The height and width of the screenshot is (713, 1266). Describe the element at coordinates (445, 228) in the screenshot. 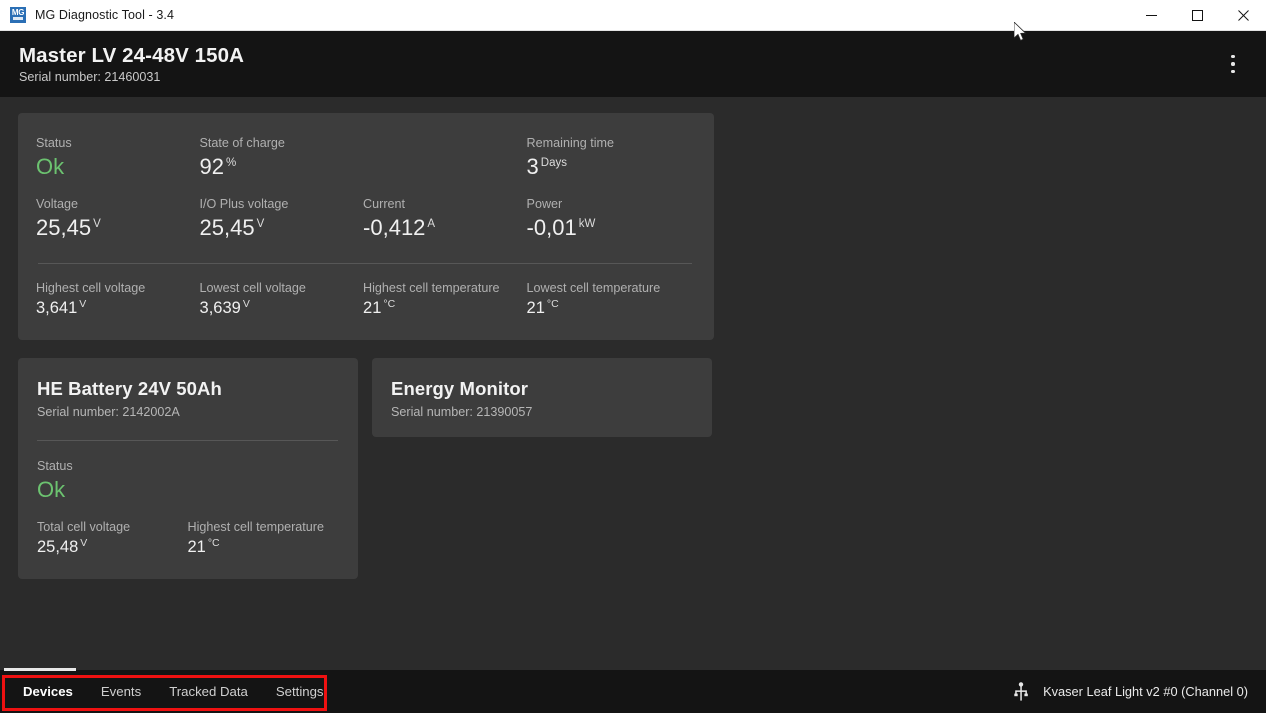

I see `metric-value: -0,412 A` at that location.